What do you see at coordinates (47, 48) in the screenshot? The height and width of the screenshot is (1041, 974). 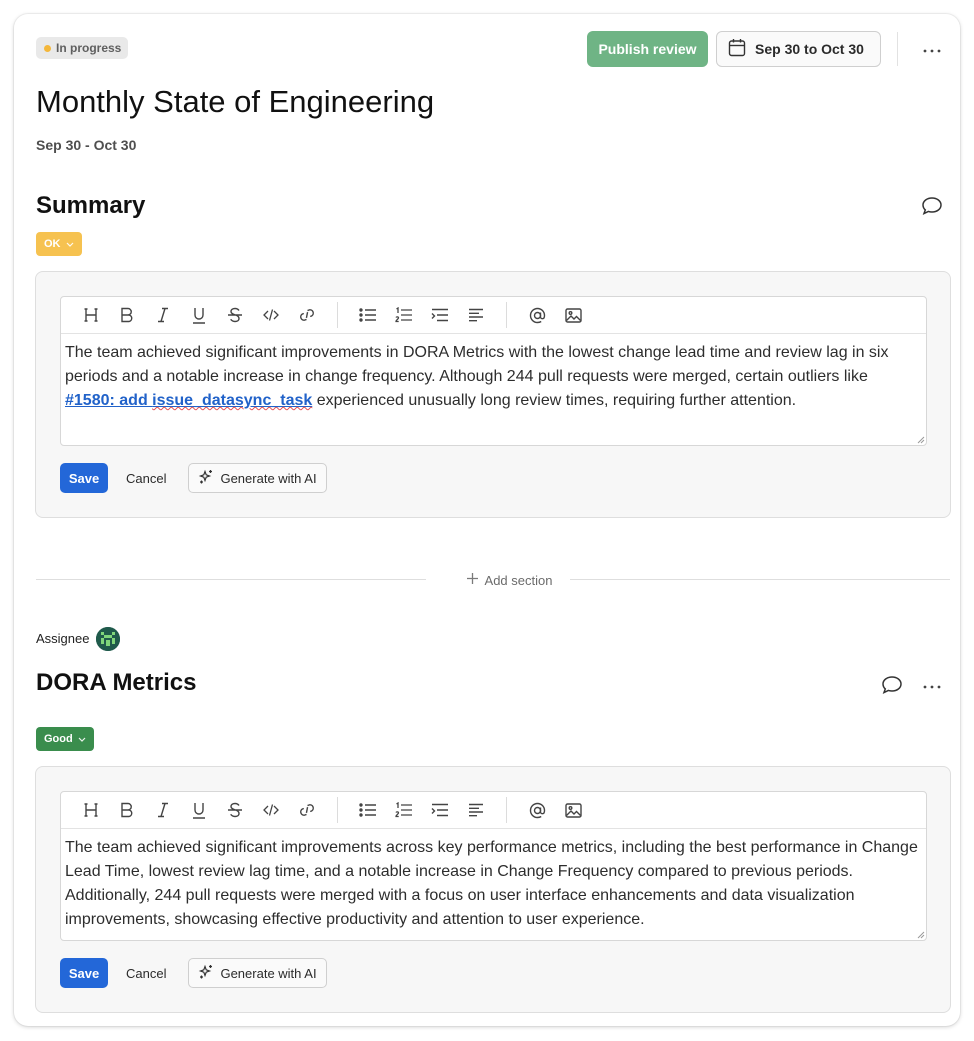 I see `status-dot` at bounding box center [47, 48].